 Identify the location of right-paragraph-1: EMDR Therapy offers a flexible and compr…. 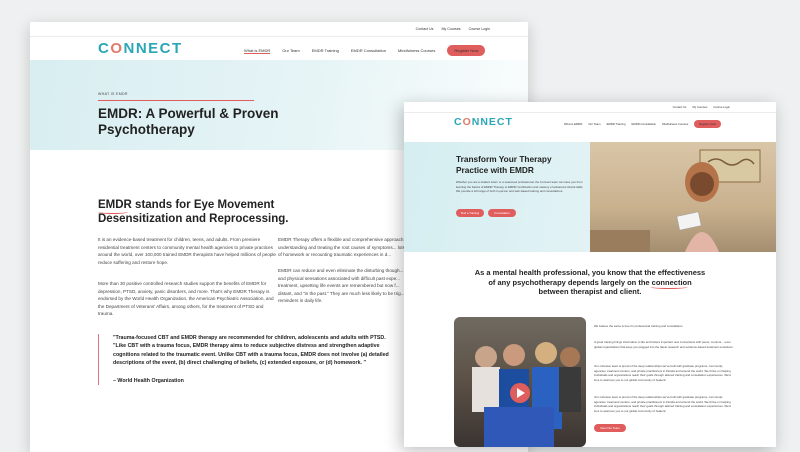
(343, 247).